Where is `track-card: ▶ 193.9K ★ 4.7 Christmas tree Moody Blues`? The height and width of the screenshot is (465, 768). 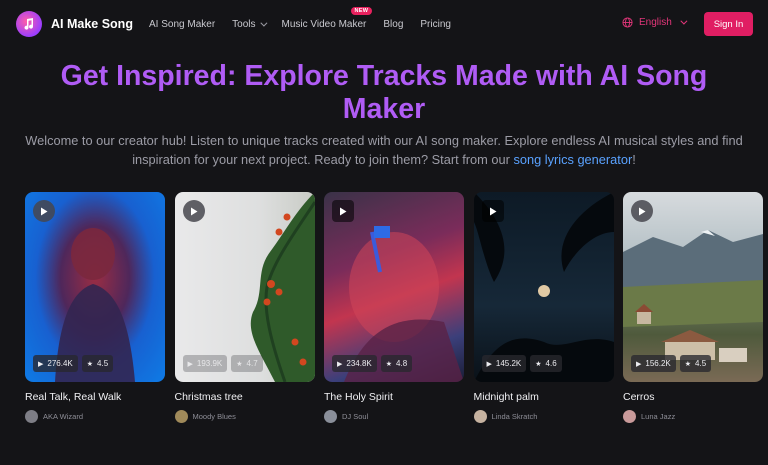 track-card: ▶ 193.9K ★ 4.7 Christmas tree Moody Blues is located at coordinates (244, 307).